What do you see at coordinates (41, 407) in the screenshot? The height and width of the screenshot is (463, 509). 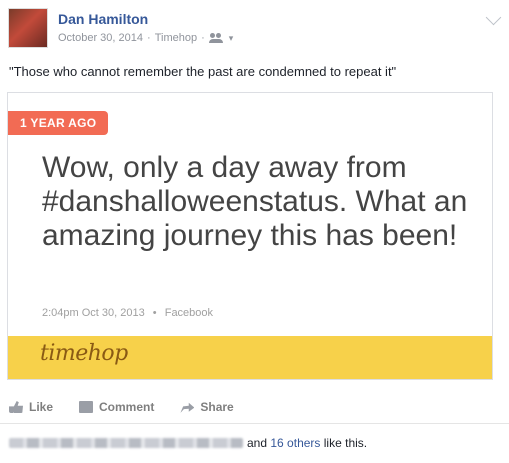 I see `like-label: Like` at bounding box center [41, 407].